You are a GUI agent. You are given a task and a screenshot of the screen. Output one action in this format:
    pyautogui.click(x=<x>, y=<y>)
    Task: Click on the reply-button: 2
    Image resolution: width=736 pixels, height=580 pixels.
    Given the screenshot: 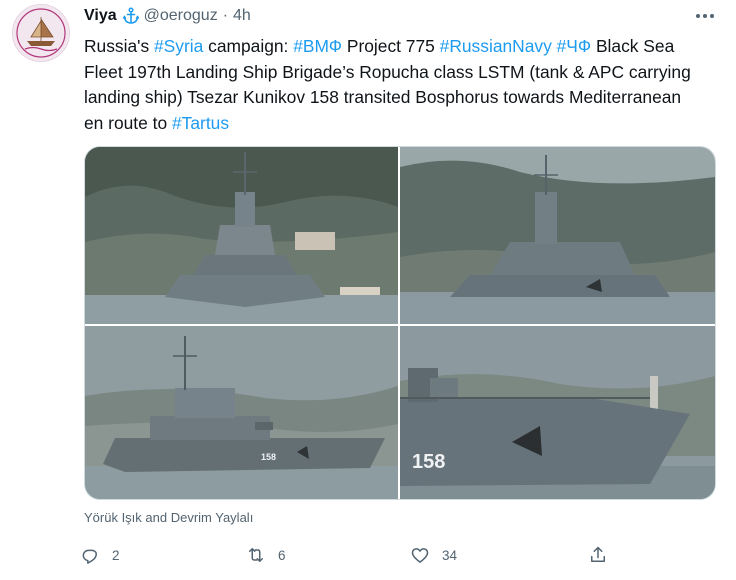 What is the action you would take?
    pyautogui.click(x=100, y=555)
    